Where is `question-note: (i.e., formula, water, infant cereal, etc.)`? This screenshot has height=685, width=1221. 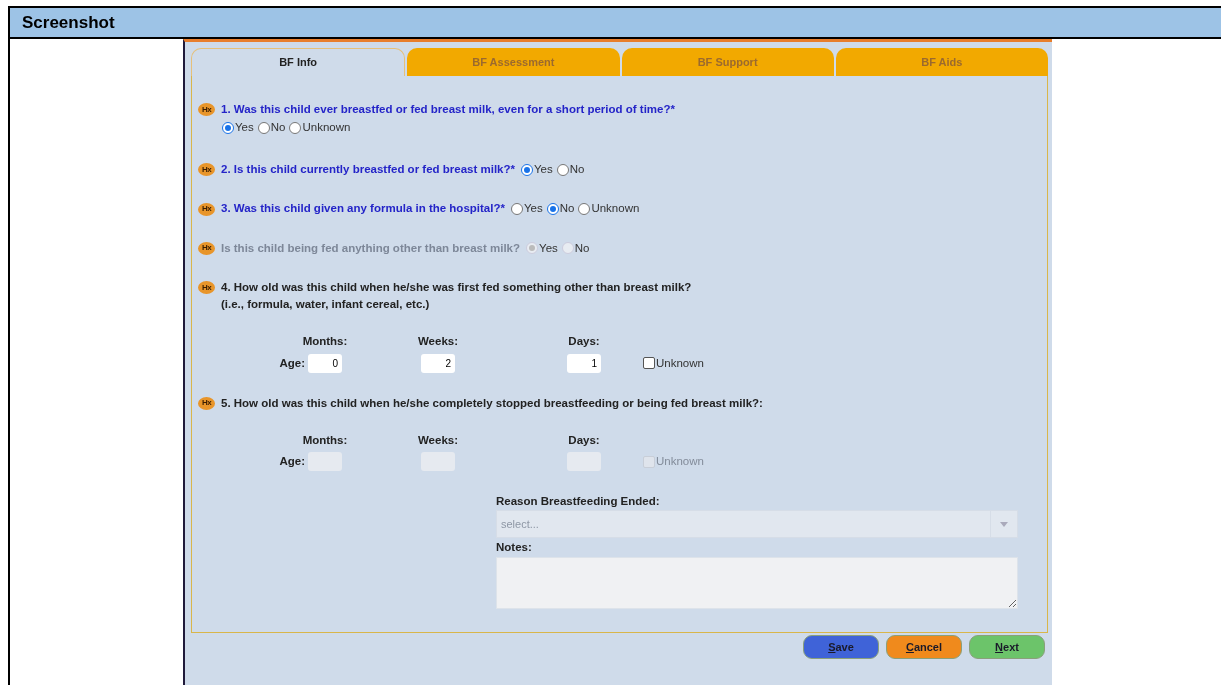 question-note: (i.e., formula, water, infant cereal, etc.) is located at coordinates (326, 305).